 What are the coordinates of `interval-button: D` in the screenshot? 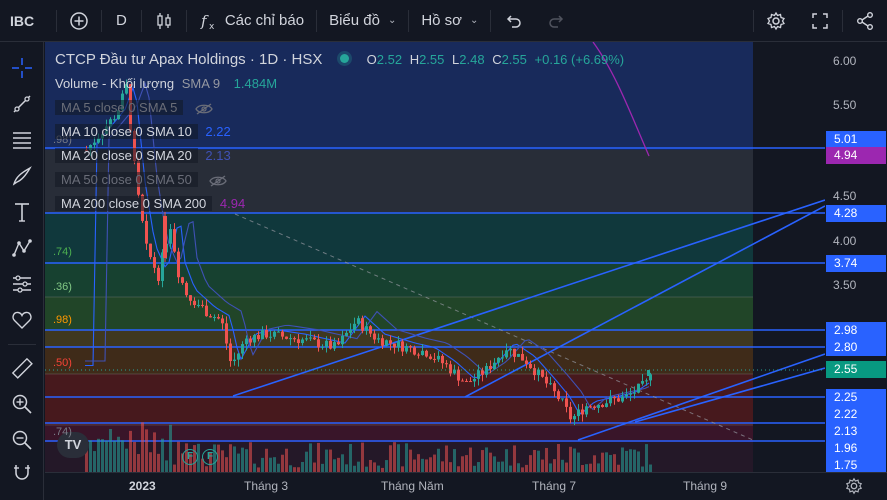 It's located at (121, 21).